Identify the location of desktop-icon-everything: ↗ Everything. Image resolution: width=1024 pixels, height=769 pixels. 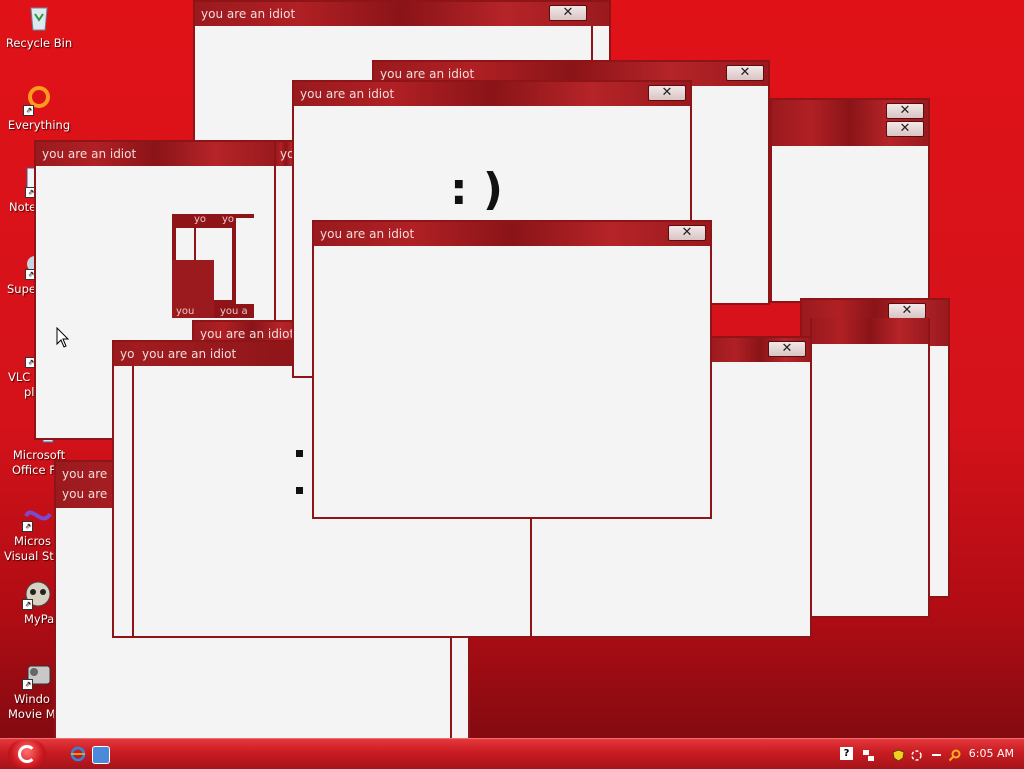
(39, 108).